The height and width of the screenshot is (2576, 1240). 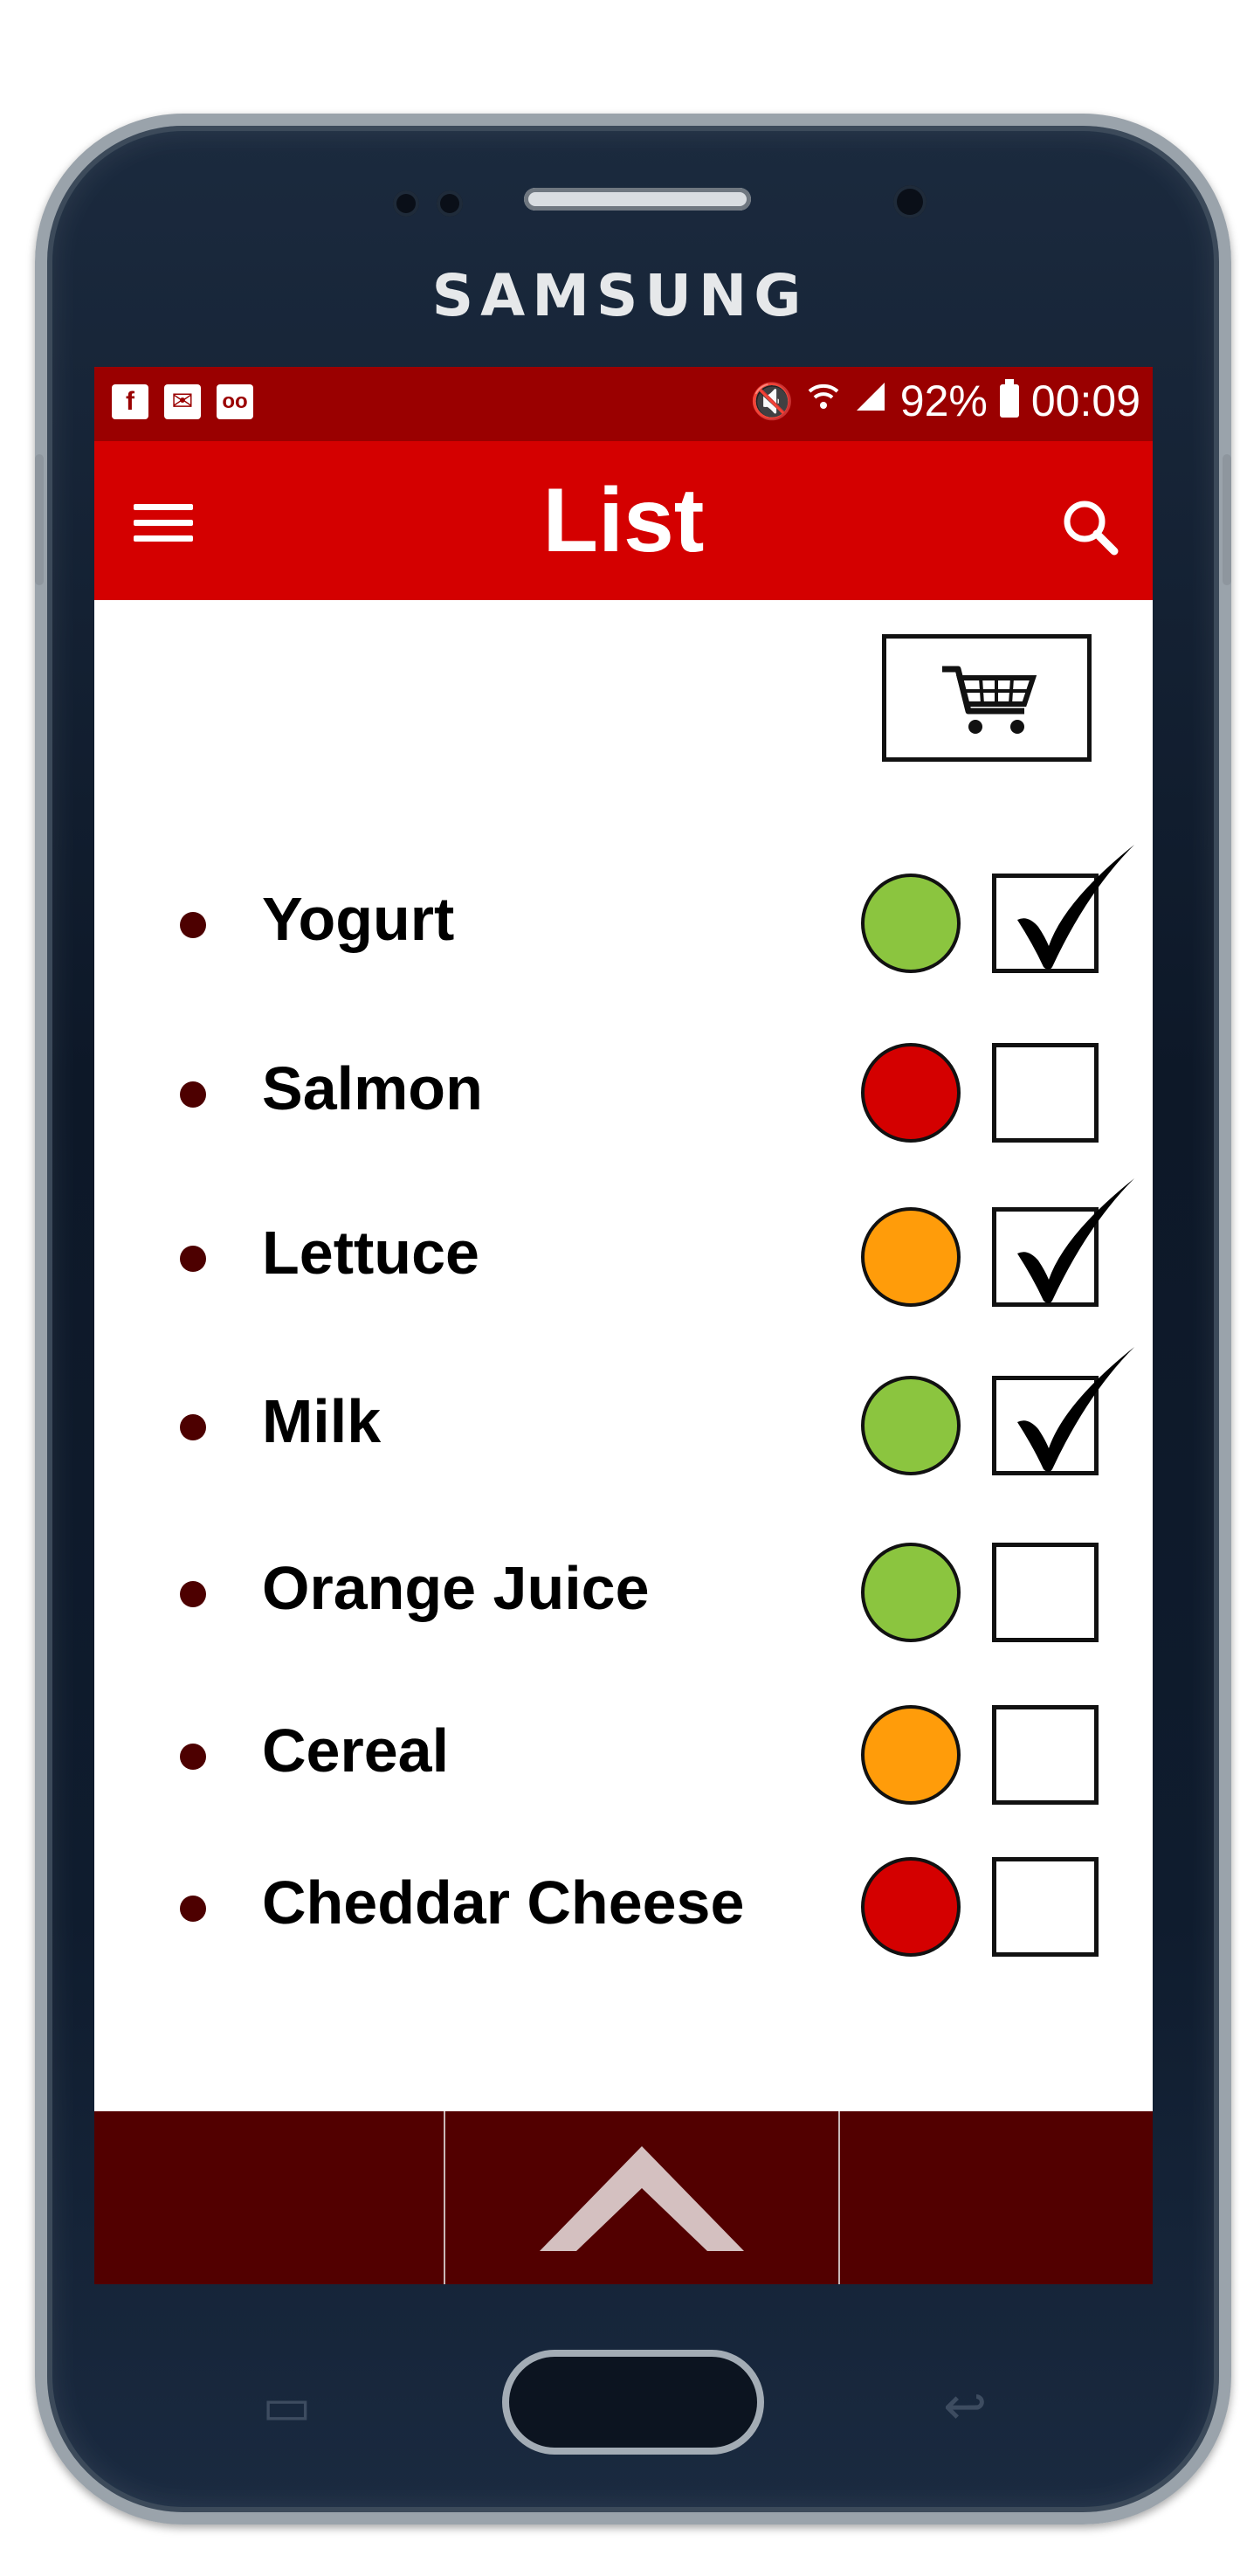 I want to click on expand-up-button, so click(x=641, y=2197).